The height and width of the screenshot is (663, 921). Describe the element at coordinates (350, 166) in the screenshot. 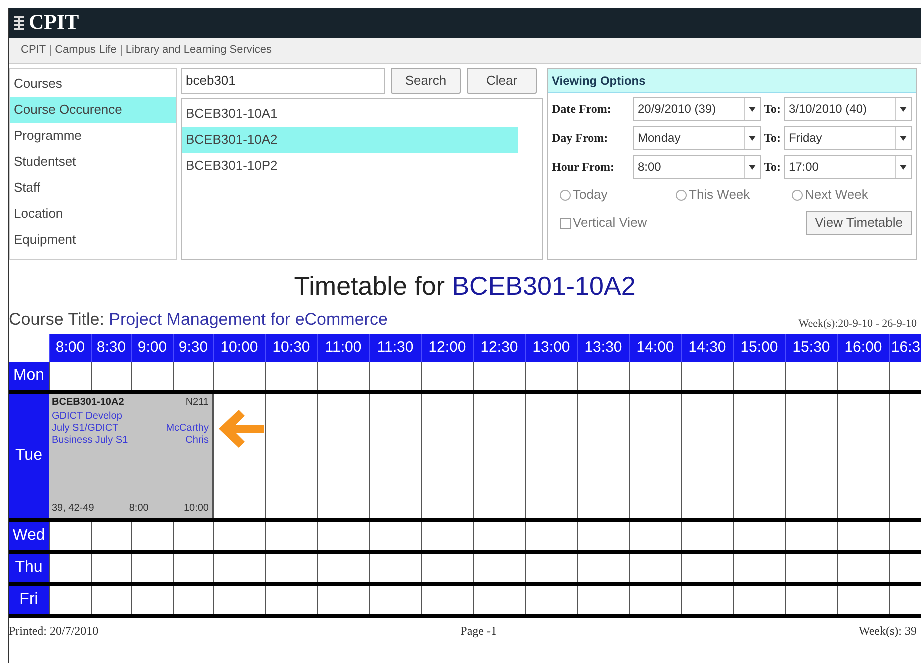

I see `result-item: BCEB301-10P2` at that location.